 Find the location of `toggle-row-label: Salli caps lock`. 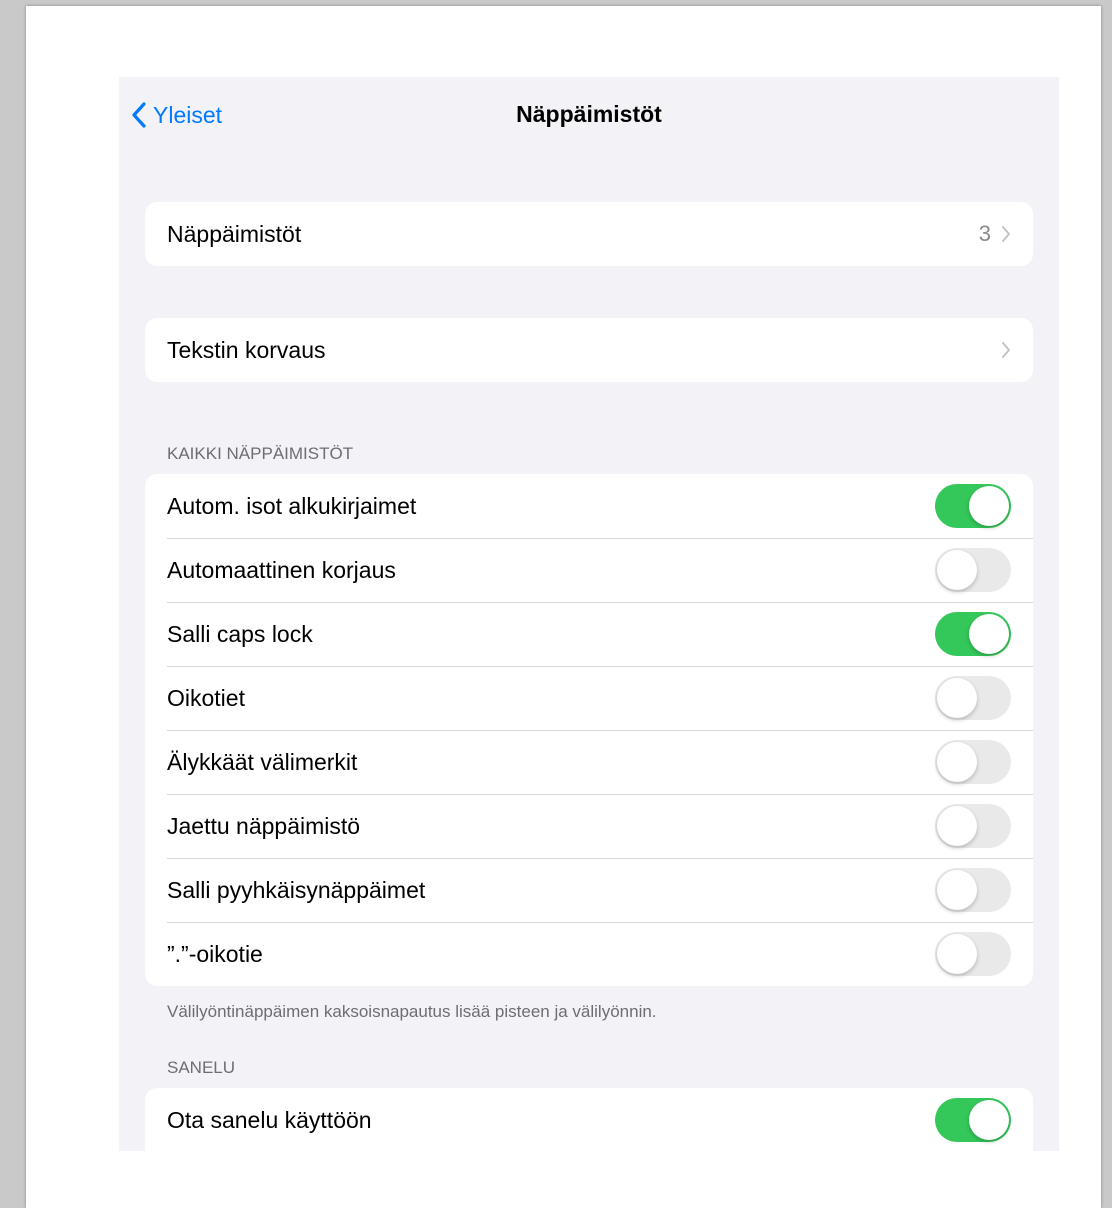

toggle-row-label: Salli caps lock is located at coordinates (240, 633).